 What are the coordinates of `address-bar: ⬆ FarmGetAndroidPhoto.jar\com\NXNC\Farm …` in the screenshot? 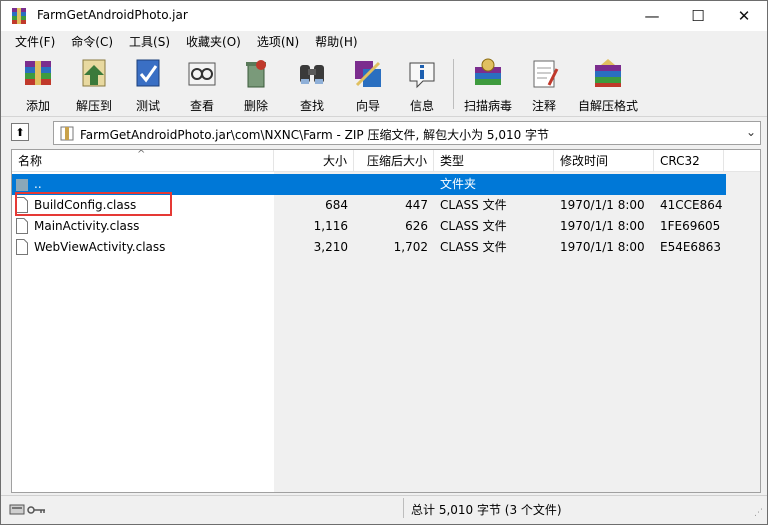 It's located at (384, 133).